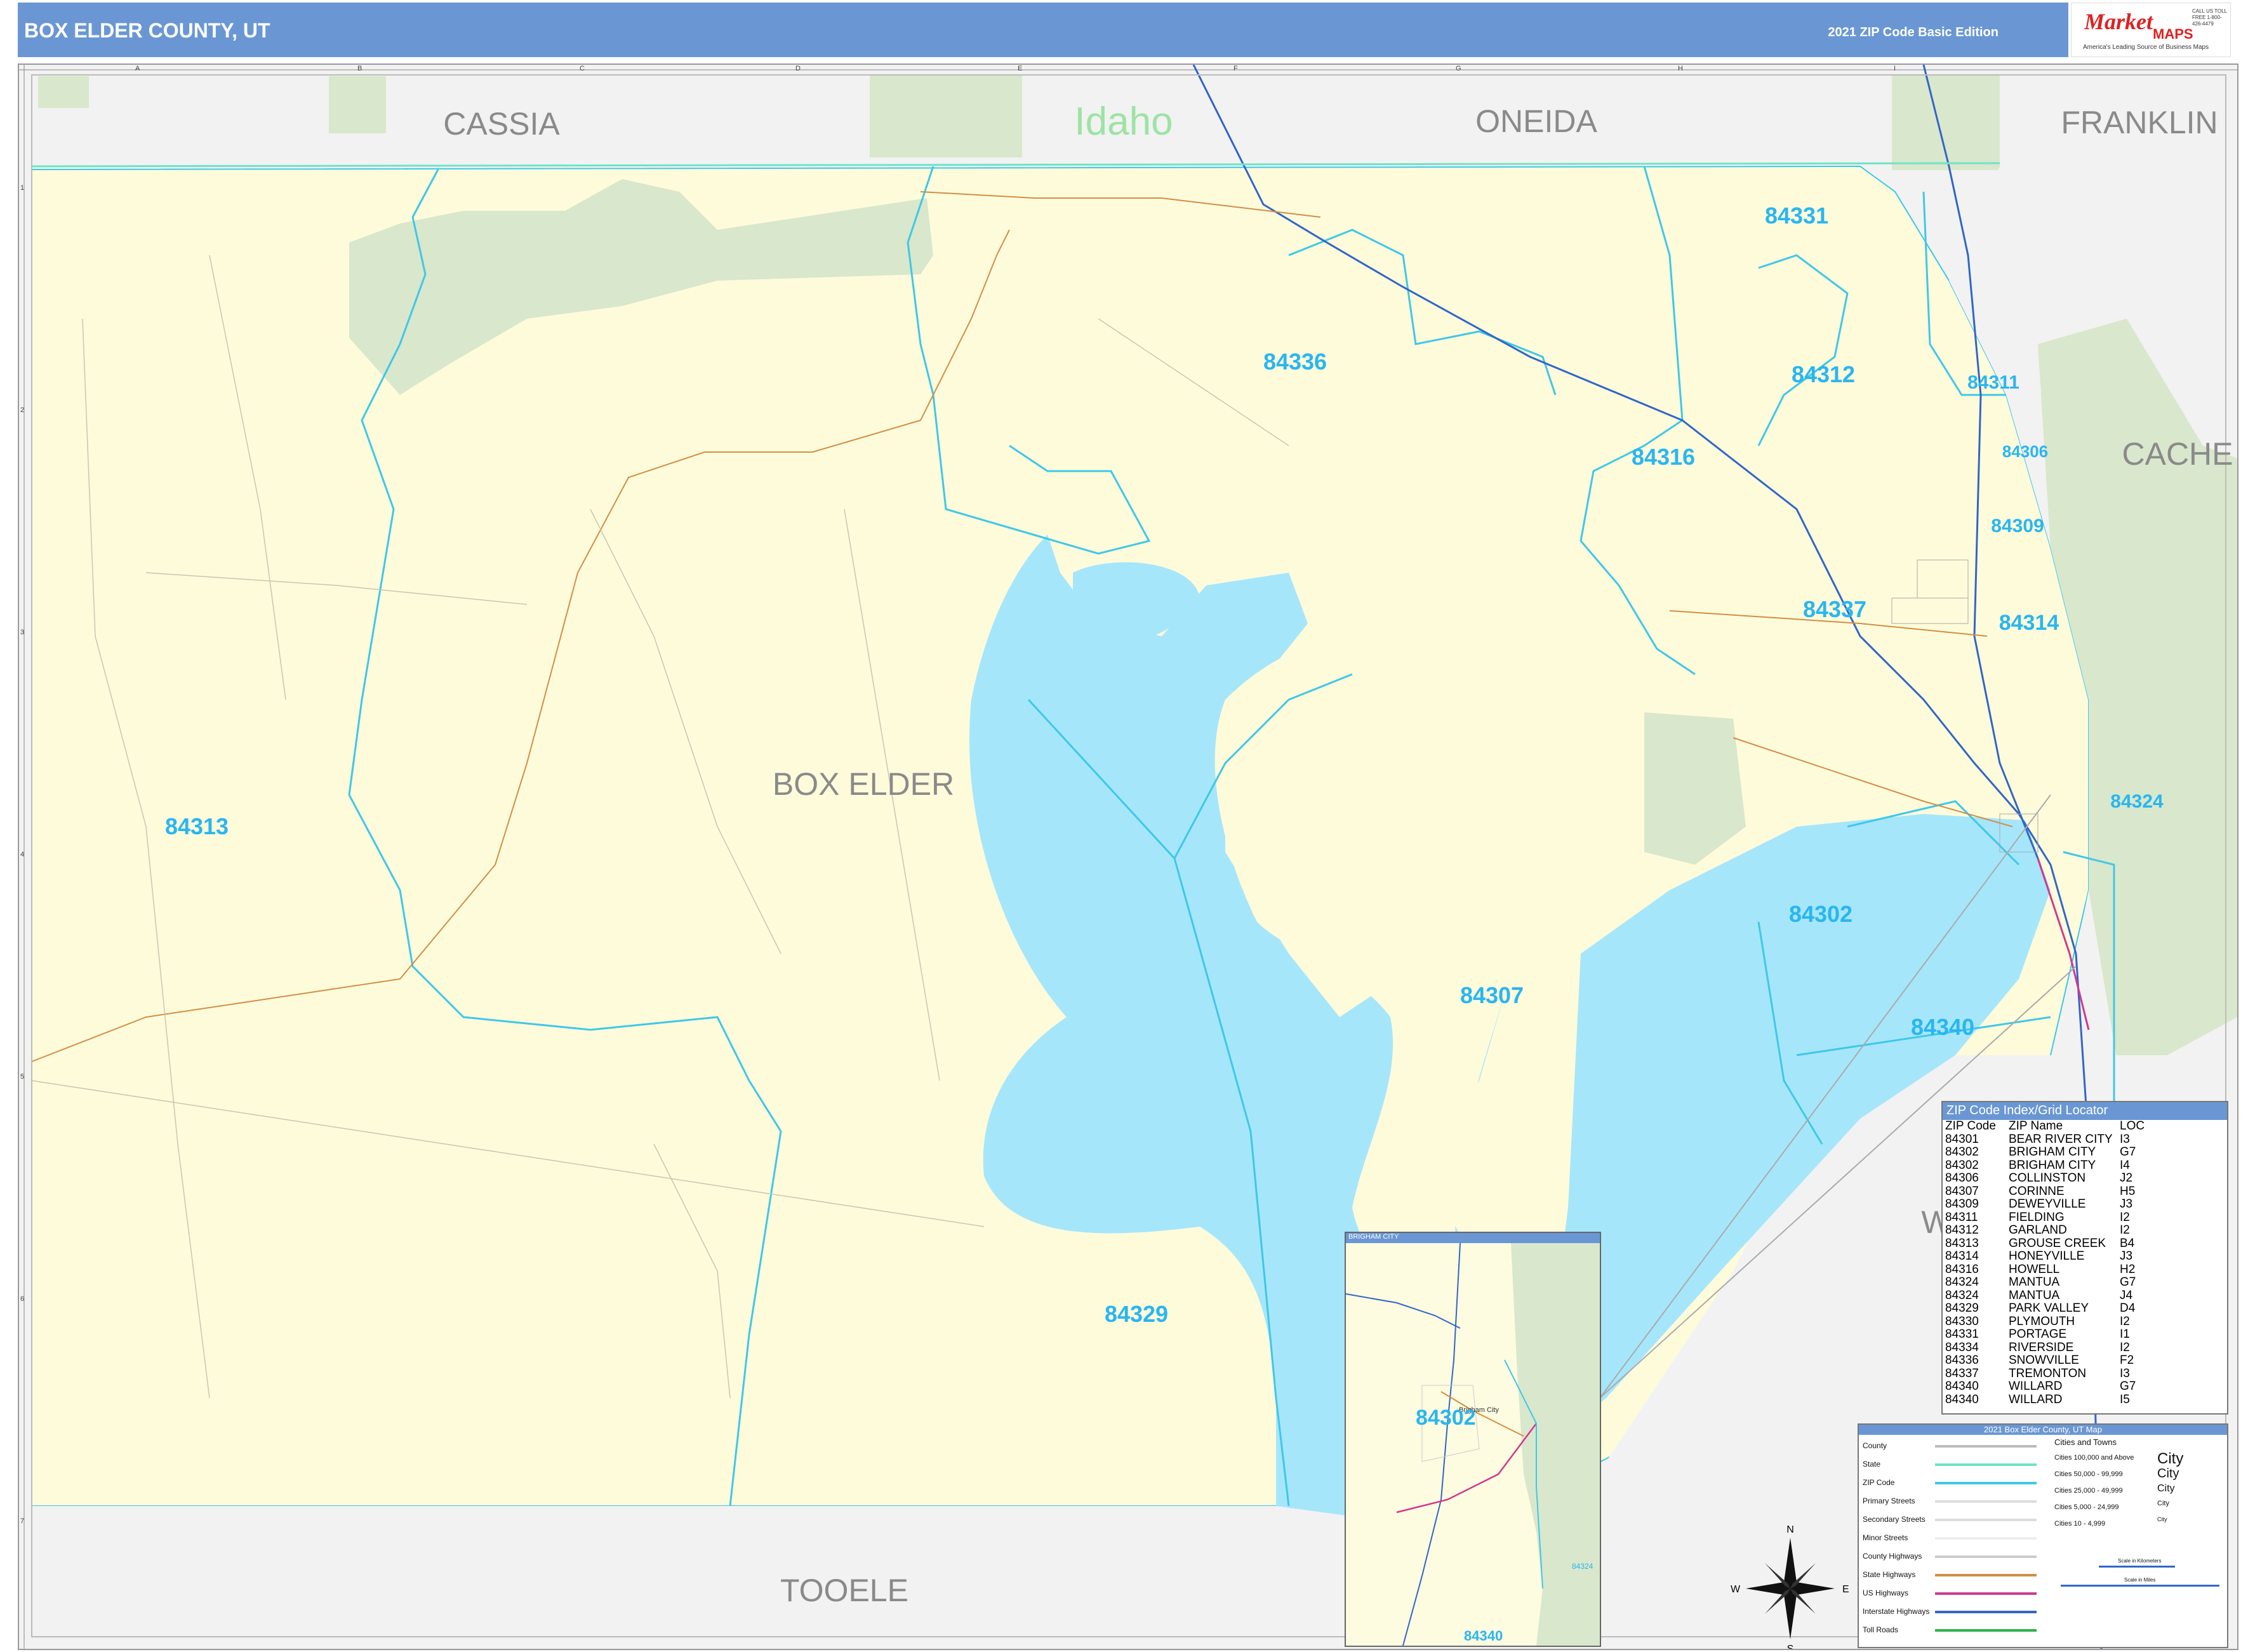 The width and height of the screenshot is (2248, 1652). What do you see at coordinates (2085, 1204) in the screenshot?
I see `zip-index-row: 84309 DEWEYVILLE J3` at bounding box center [2085, 1204].